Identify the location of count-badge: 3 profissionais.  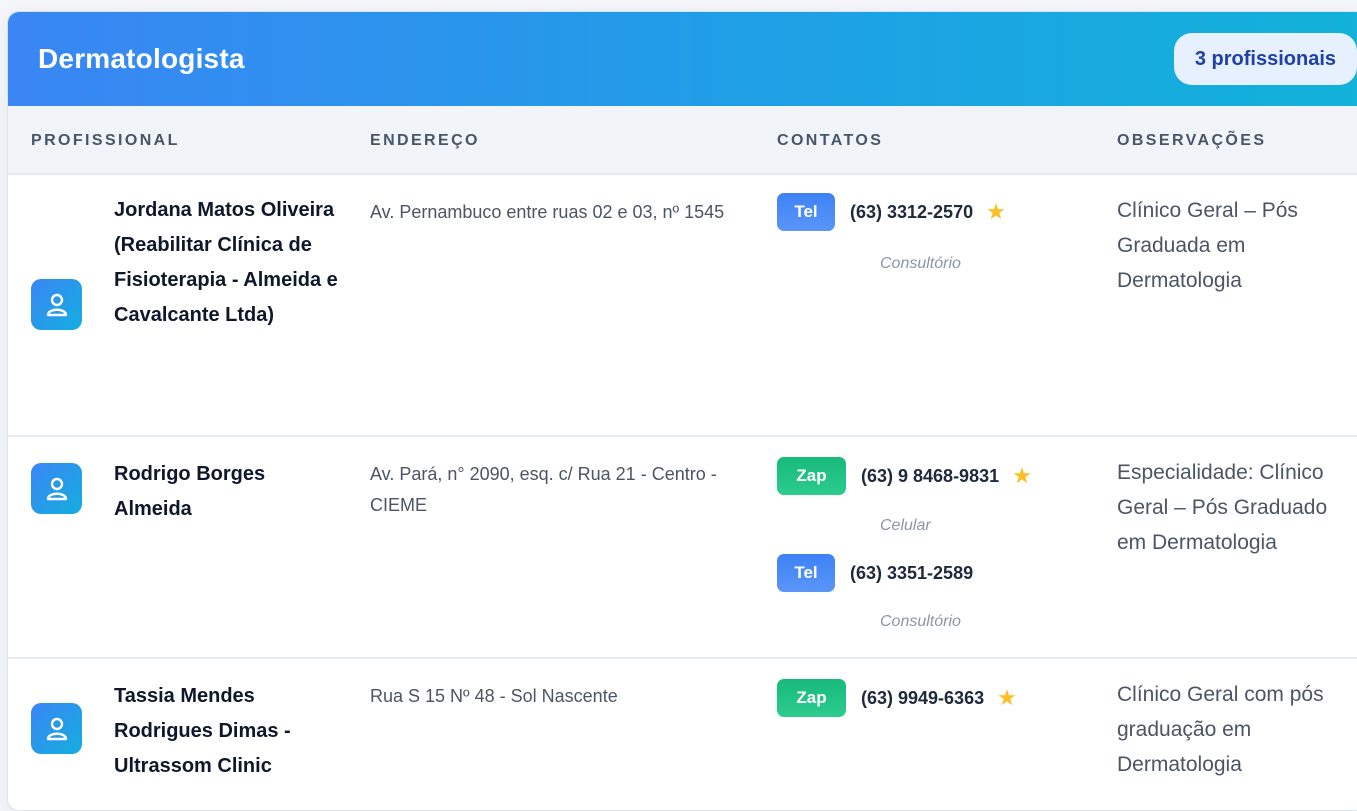
(1265, 59).